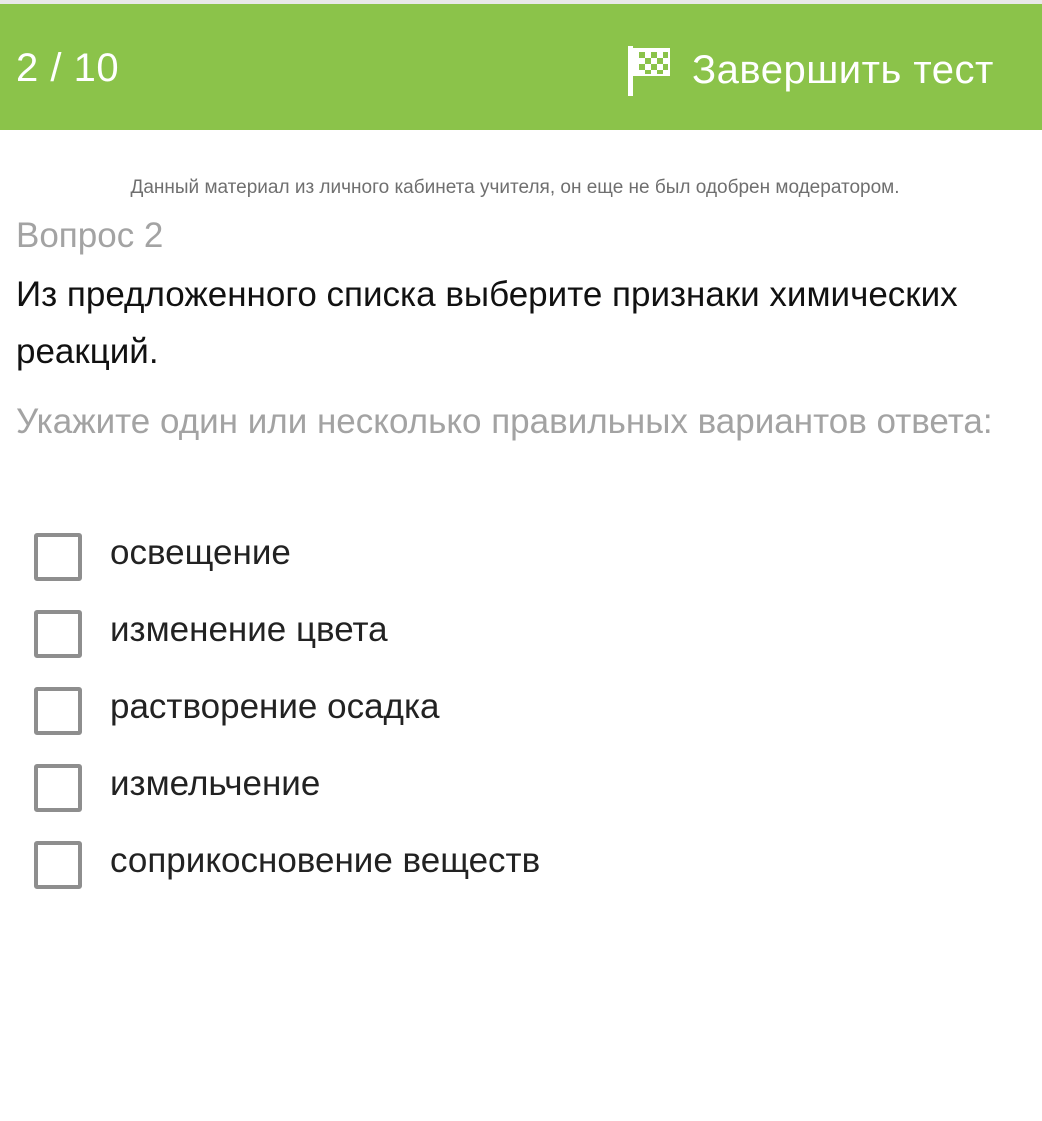 This screenshot has height=1121, width=1042. I want to click on answer-option: измельчение, so click(514, 797).